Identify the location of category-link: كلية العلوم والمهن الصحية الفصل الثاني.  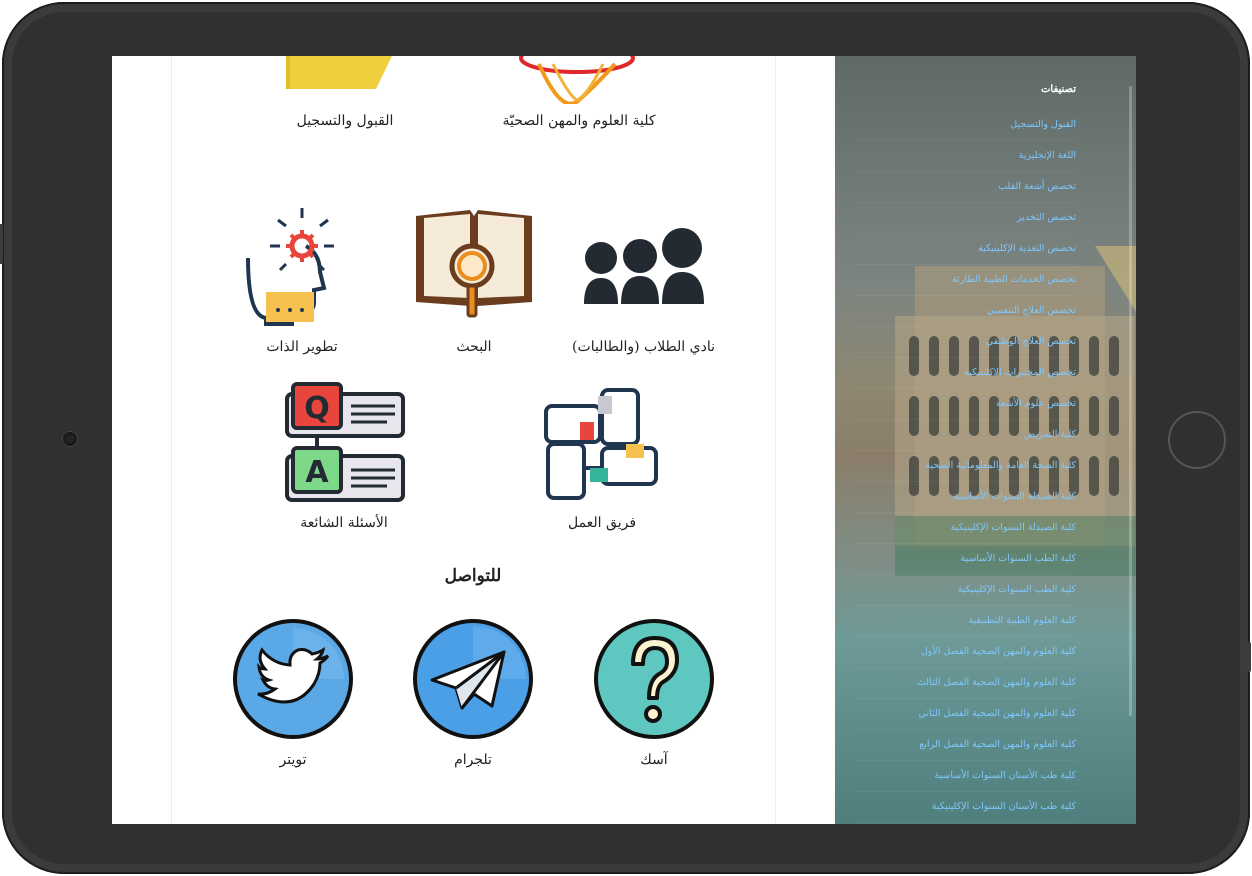
(966, 714).